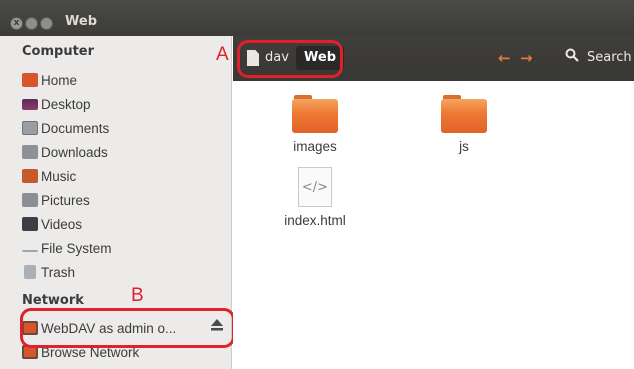  Describe the element at coordinates (30, 248) in the screenshot. I see `drive-icon` at that location.